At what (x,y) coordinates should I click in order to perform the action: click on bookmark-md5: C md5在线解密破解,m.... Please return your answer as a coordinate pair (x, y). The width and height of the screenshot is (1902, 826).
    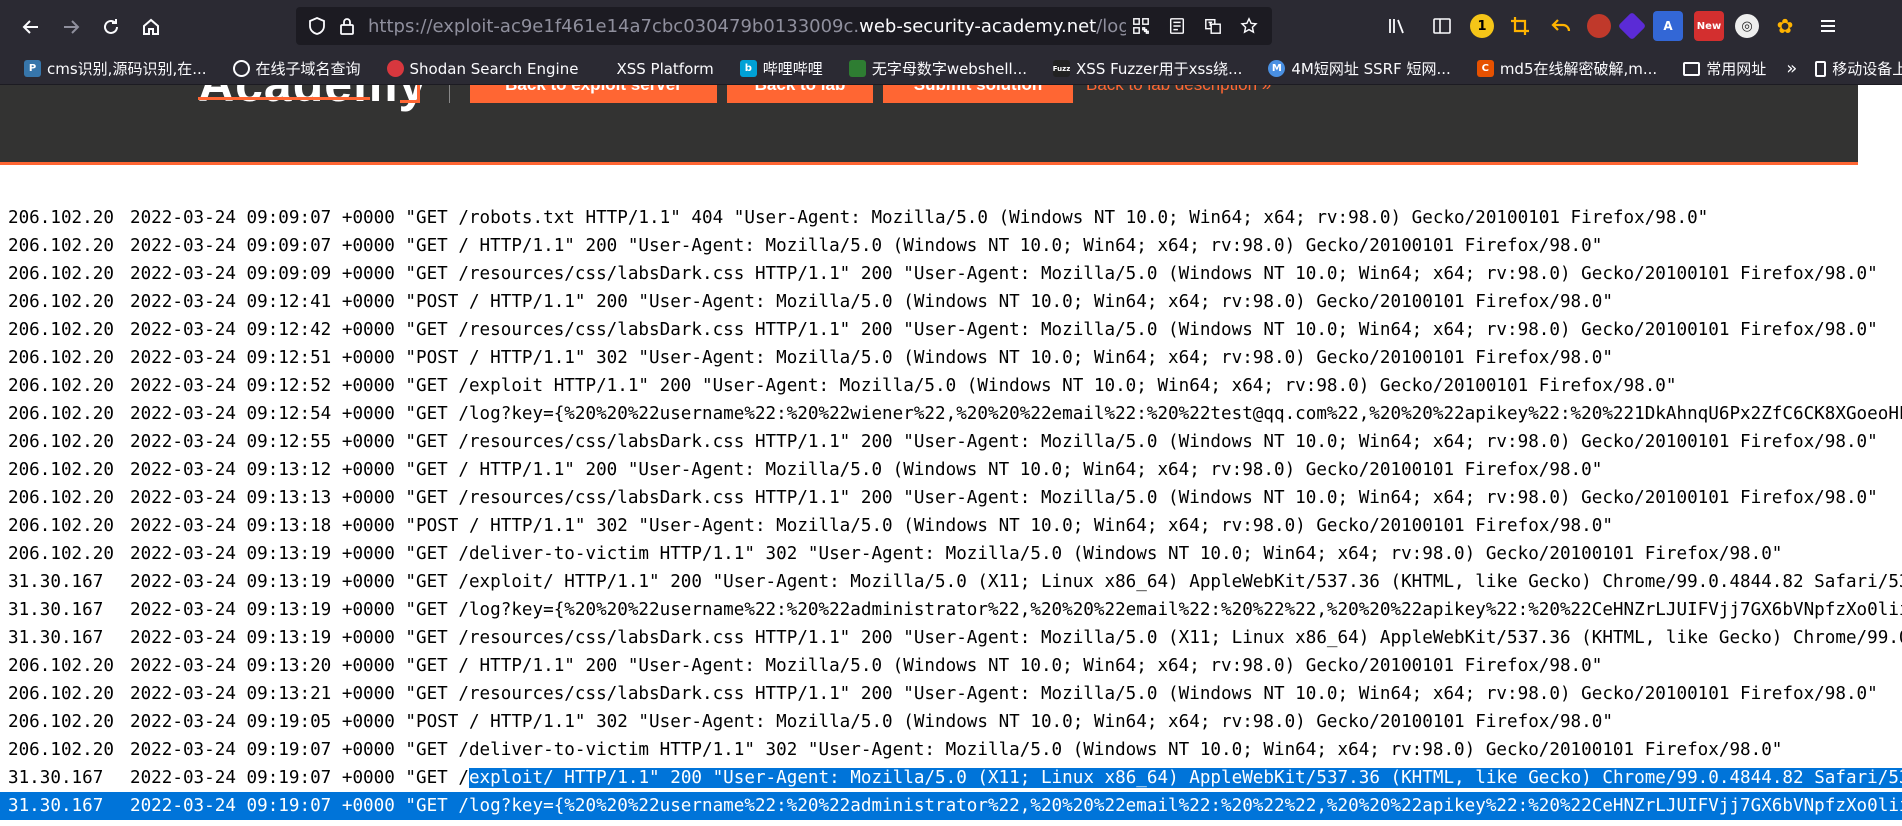
    Looking at the image, I should click on (1567, 69).